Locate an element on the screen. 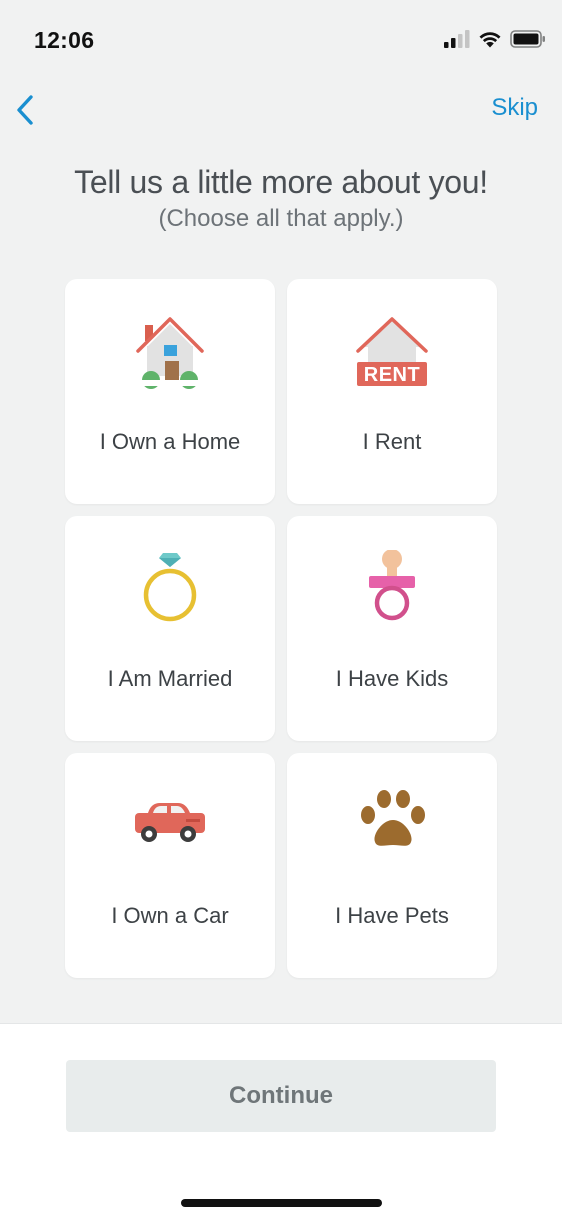  nav-bar: Skip is located at coordinates (281, 109).